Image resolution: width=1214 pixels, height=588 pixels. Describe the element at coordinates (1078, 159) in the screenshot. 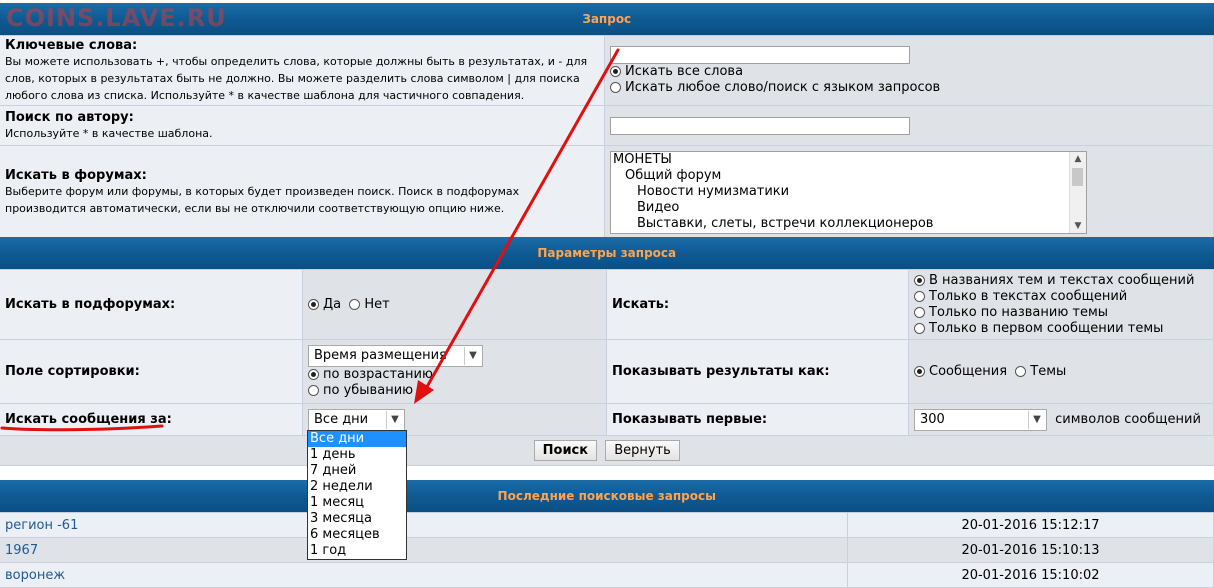

I see `chevron-up-icon: ▲` at that location.